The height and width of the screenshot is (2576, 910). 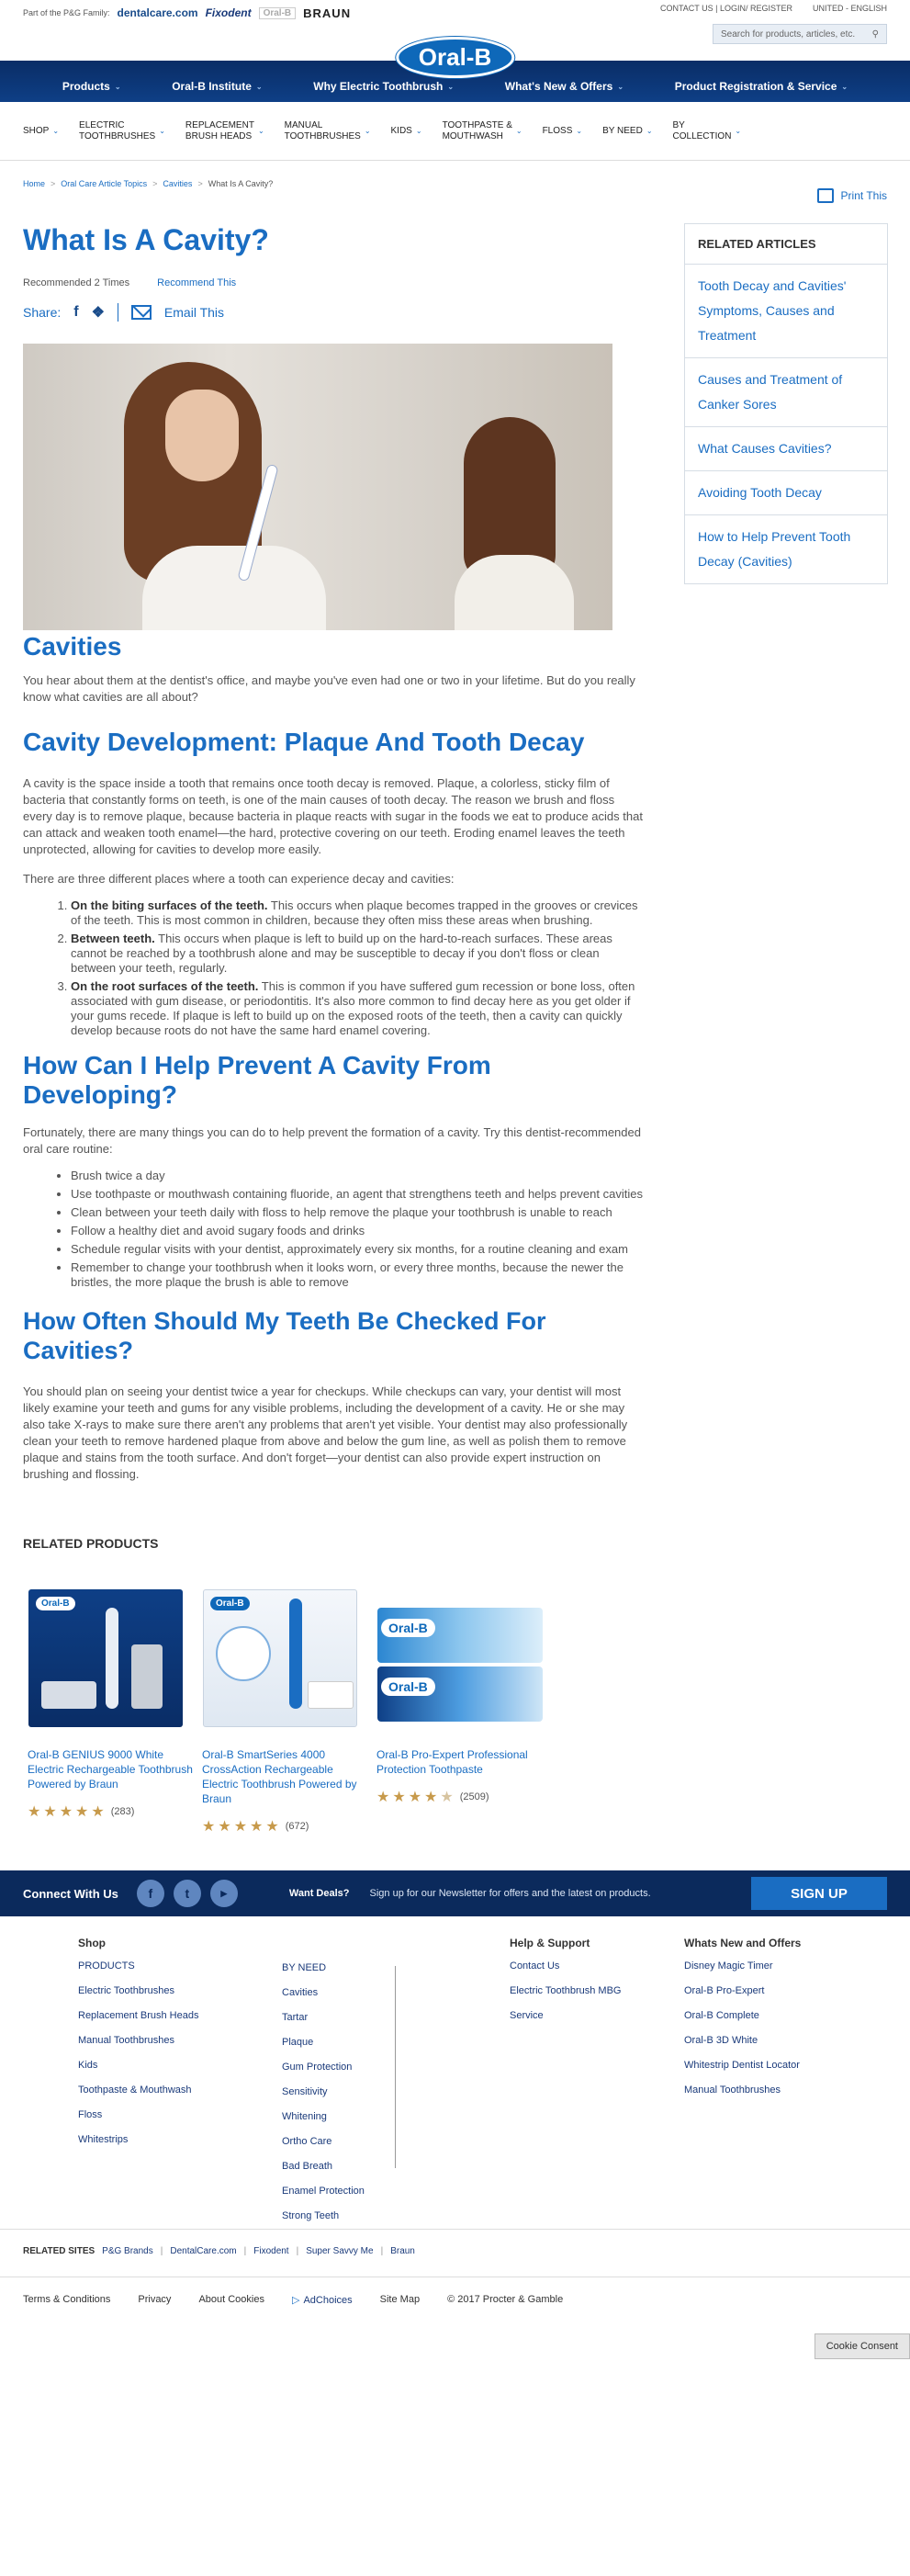 I want to click on dentalcare-logo: dentalcare.com, so click(x=158, y=12).